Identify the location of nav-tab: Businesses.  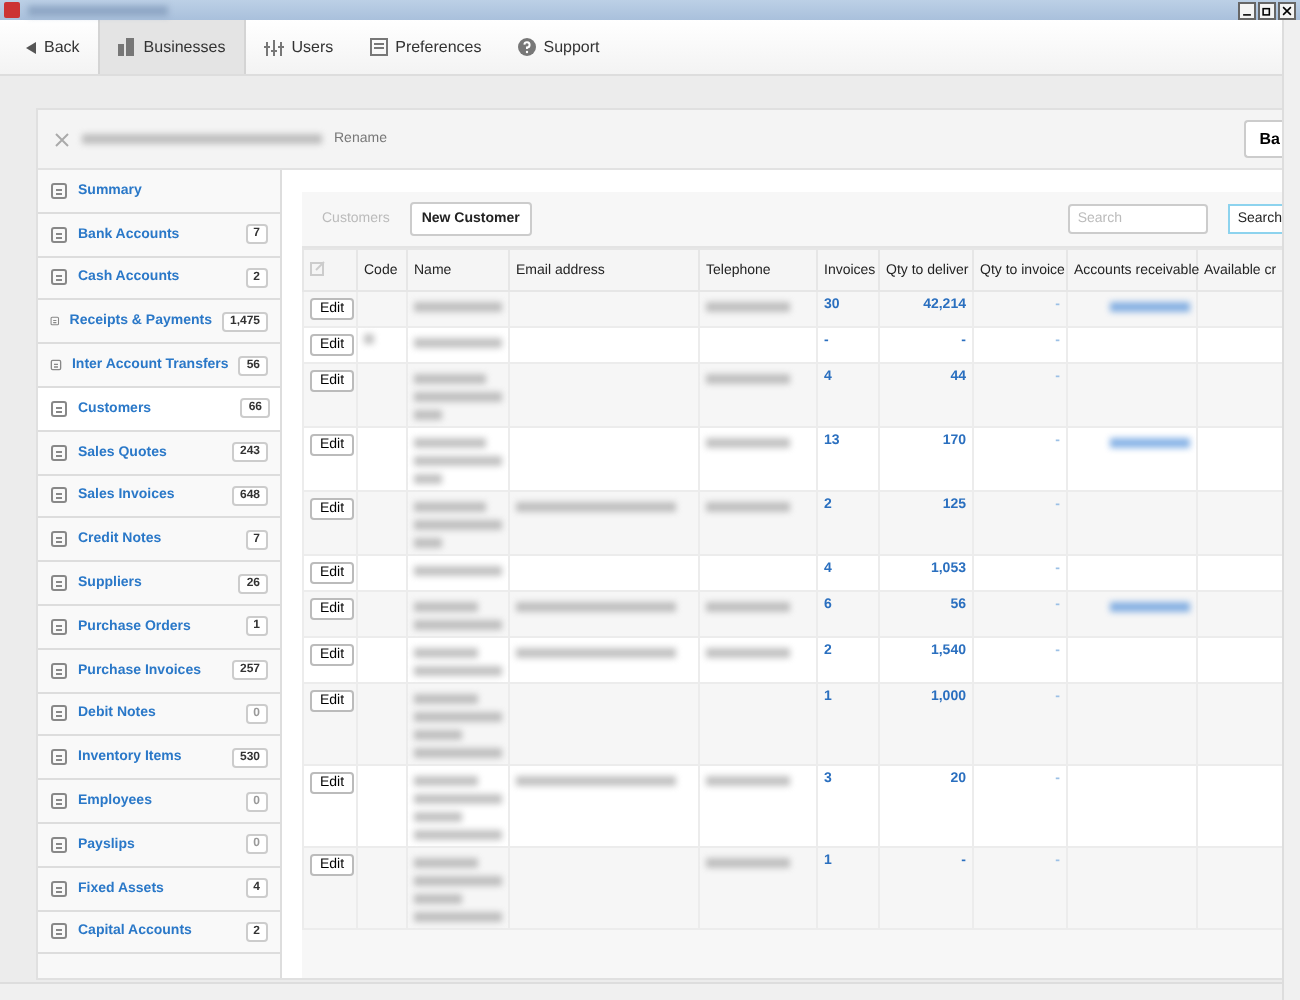
(171, 47).